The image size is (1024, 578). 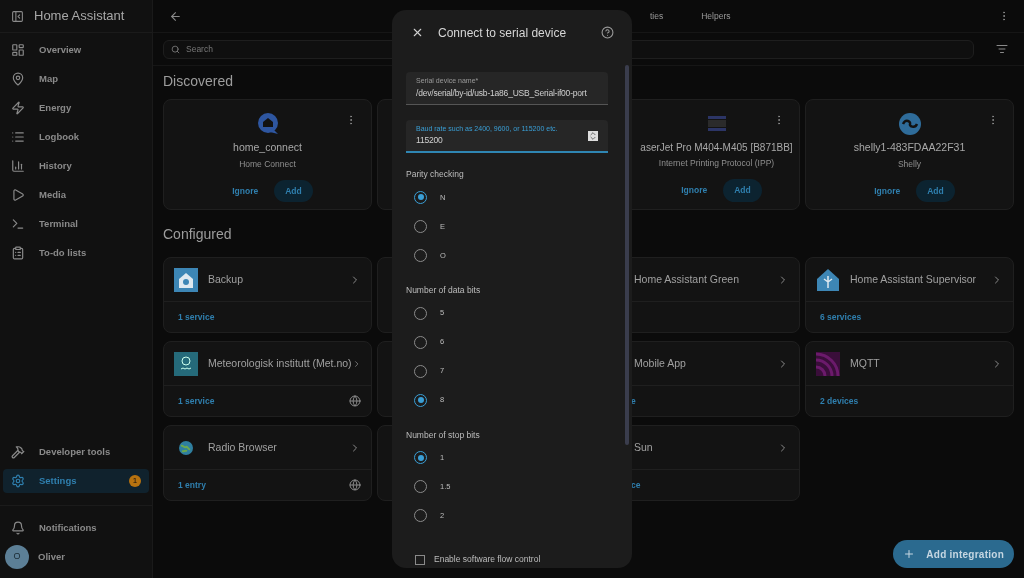 I want to click on integration-name: Backup, so click(x=226, y=279).